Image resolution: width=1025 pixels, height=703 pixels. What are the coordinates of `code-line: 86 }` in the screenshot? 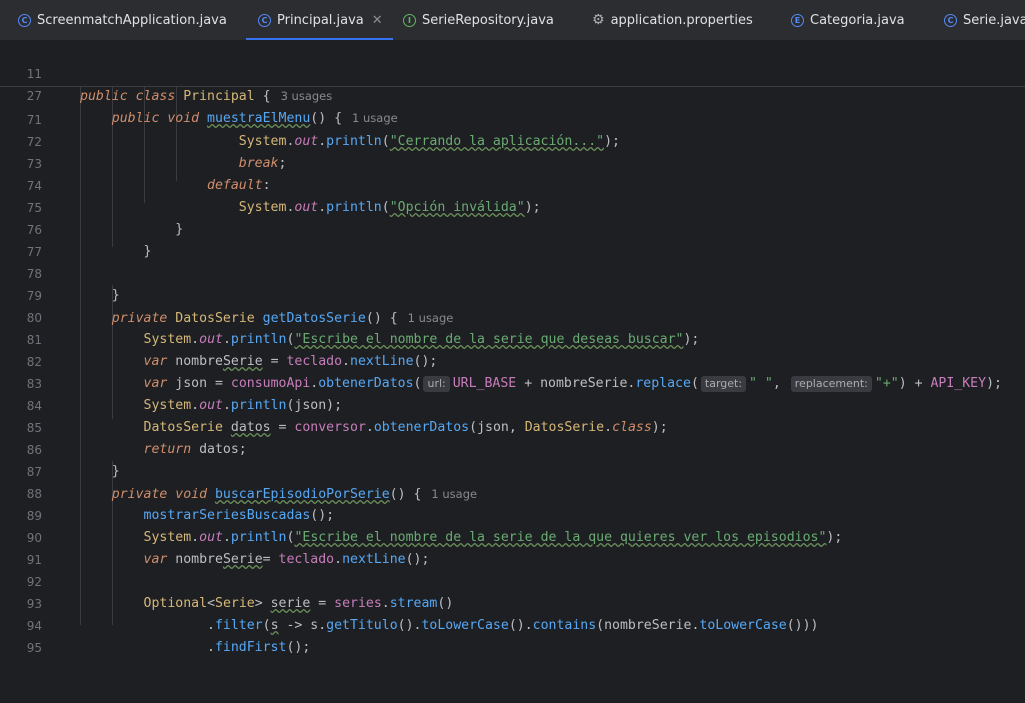 It's located at (512, 448).